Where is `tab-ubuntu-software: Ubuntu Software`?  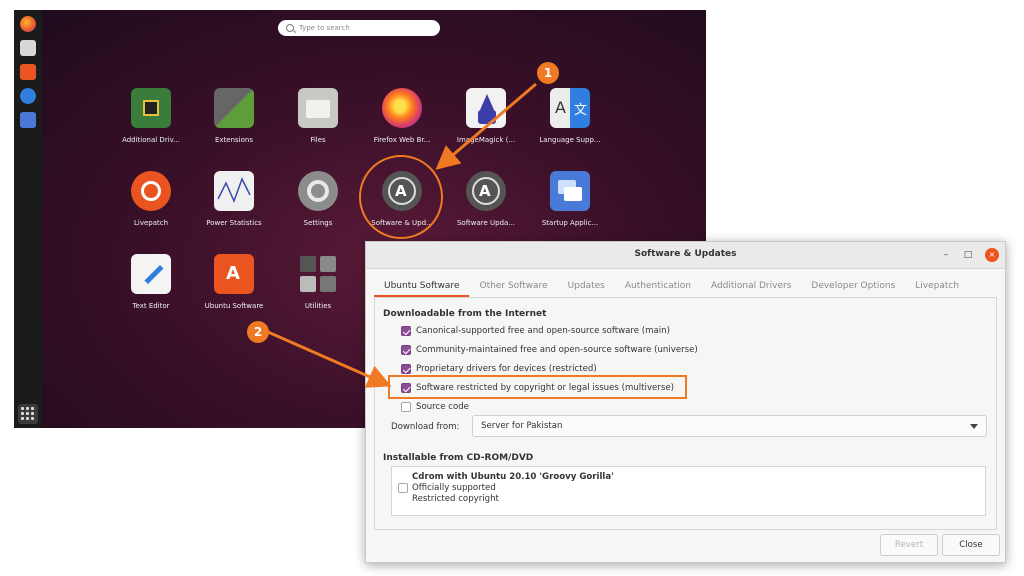
tab-ubuntu-software: Ubuntu Software is located at coordinates (422, 286).